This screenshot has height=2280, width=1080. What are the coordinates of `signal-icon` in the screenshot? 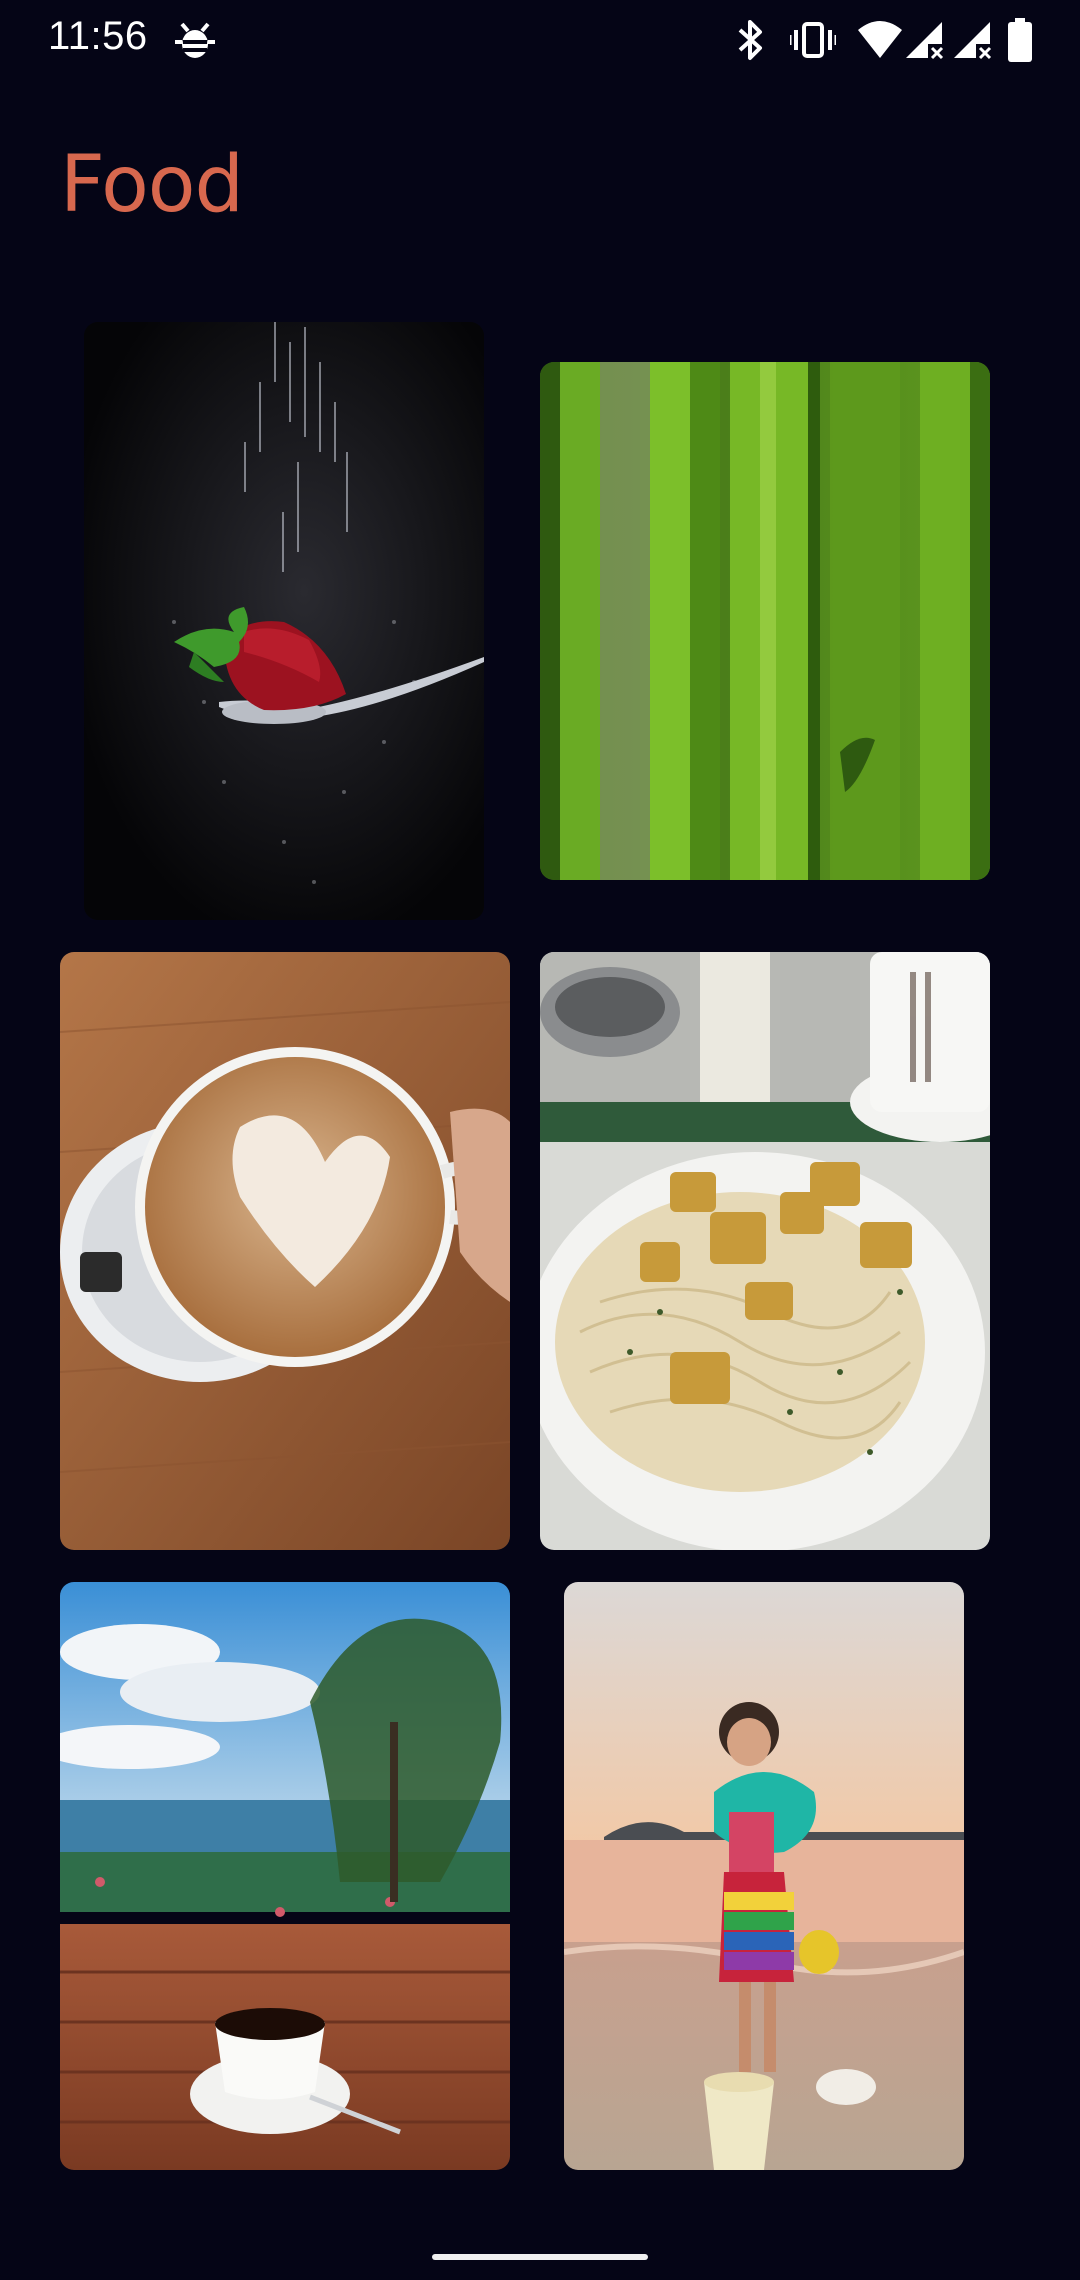 It's located at (926, 42).